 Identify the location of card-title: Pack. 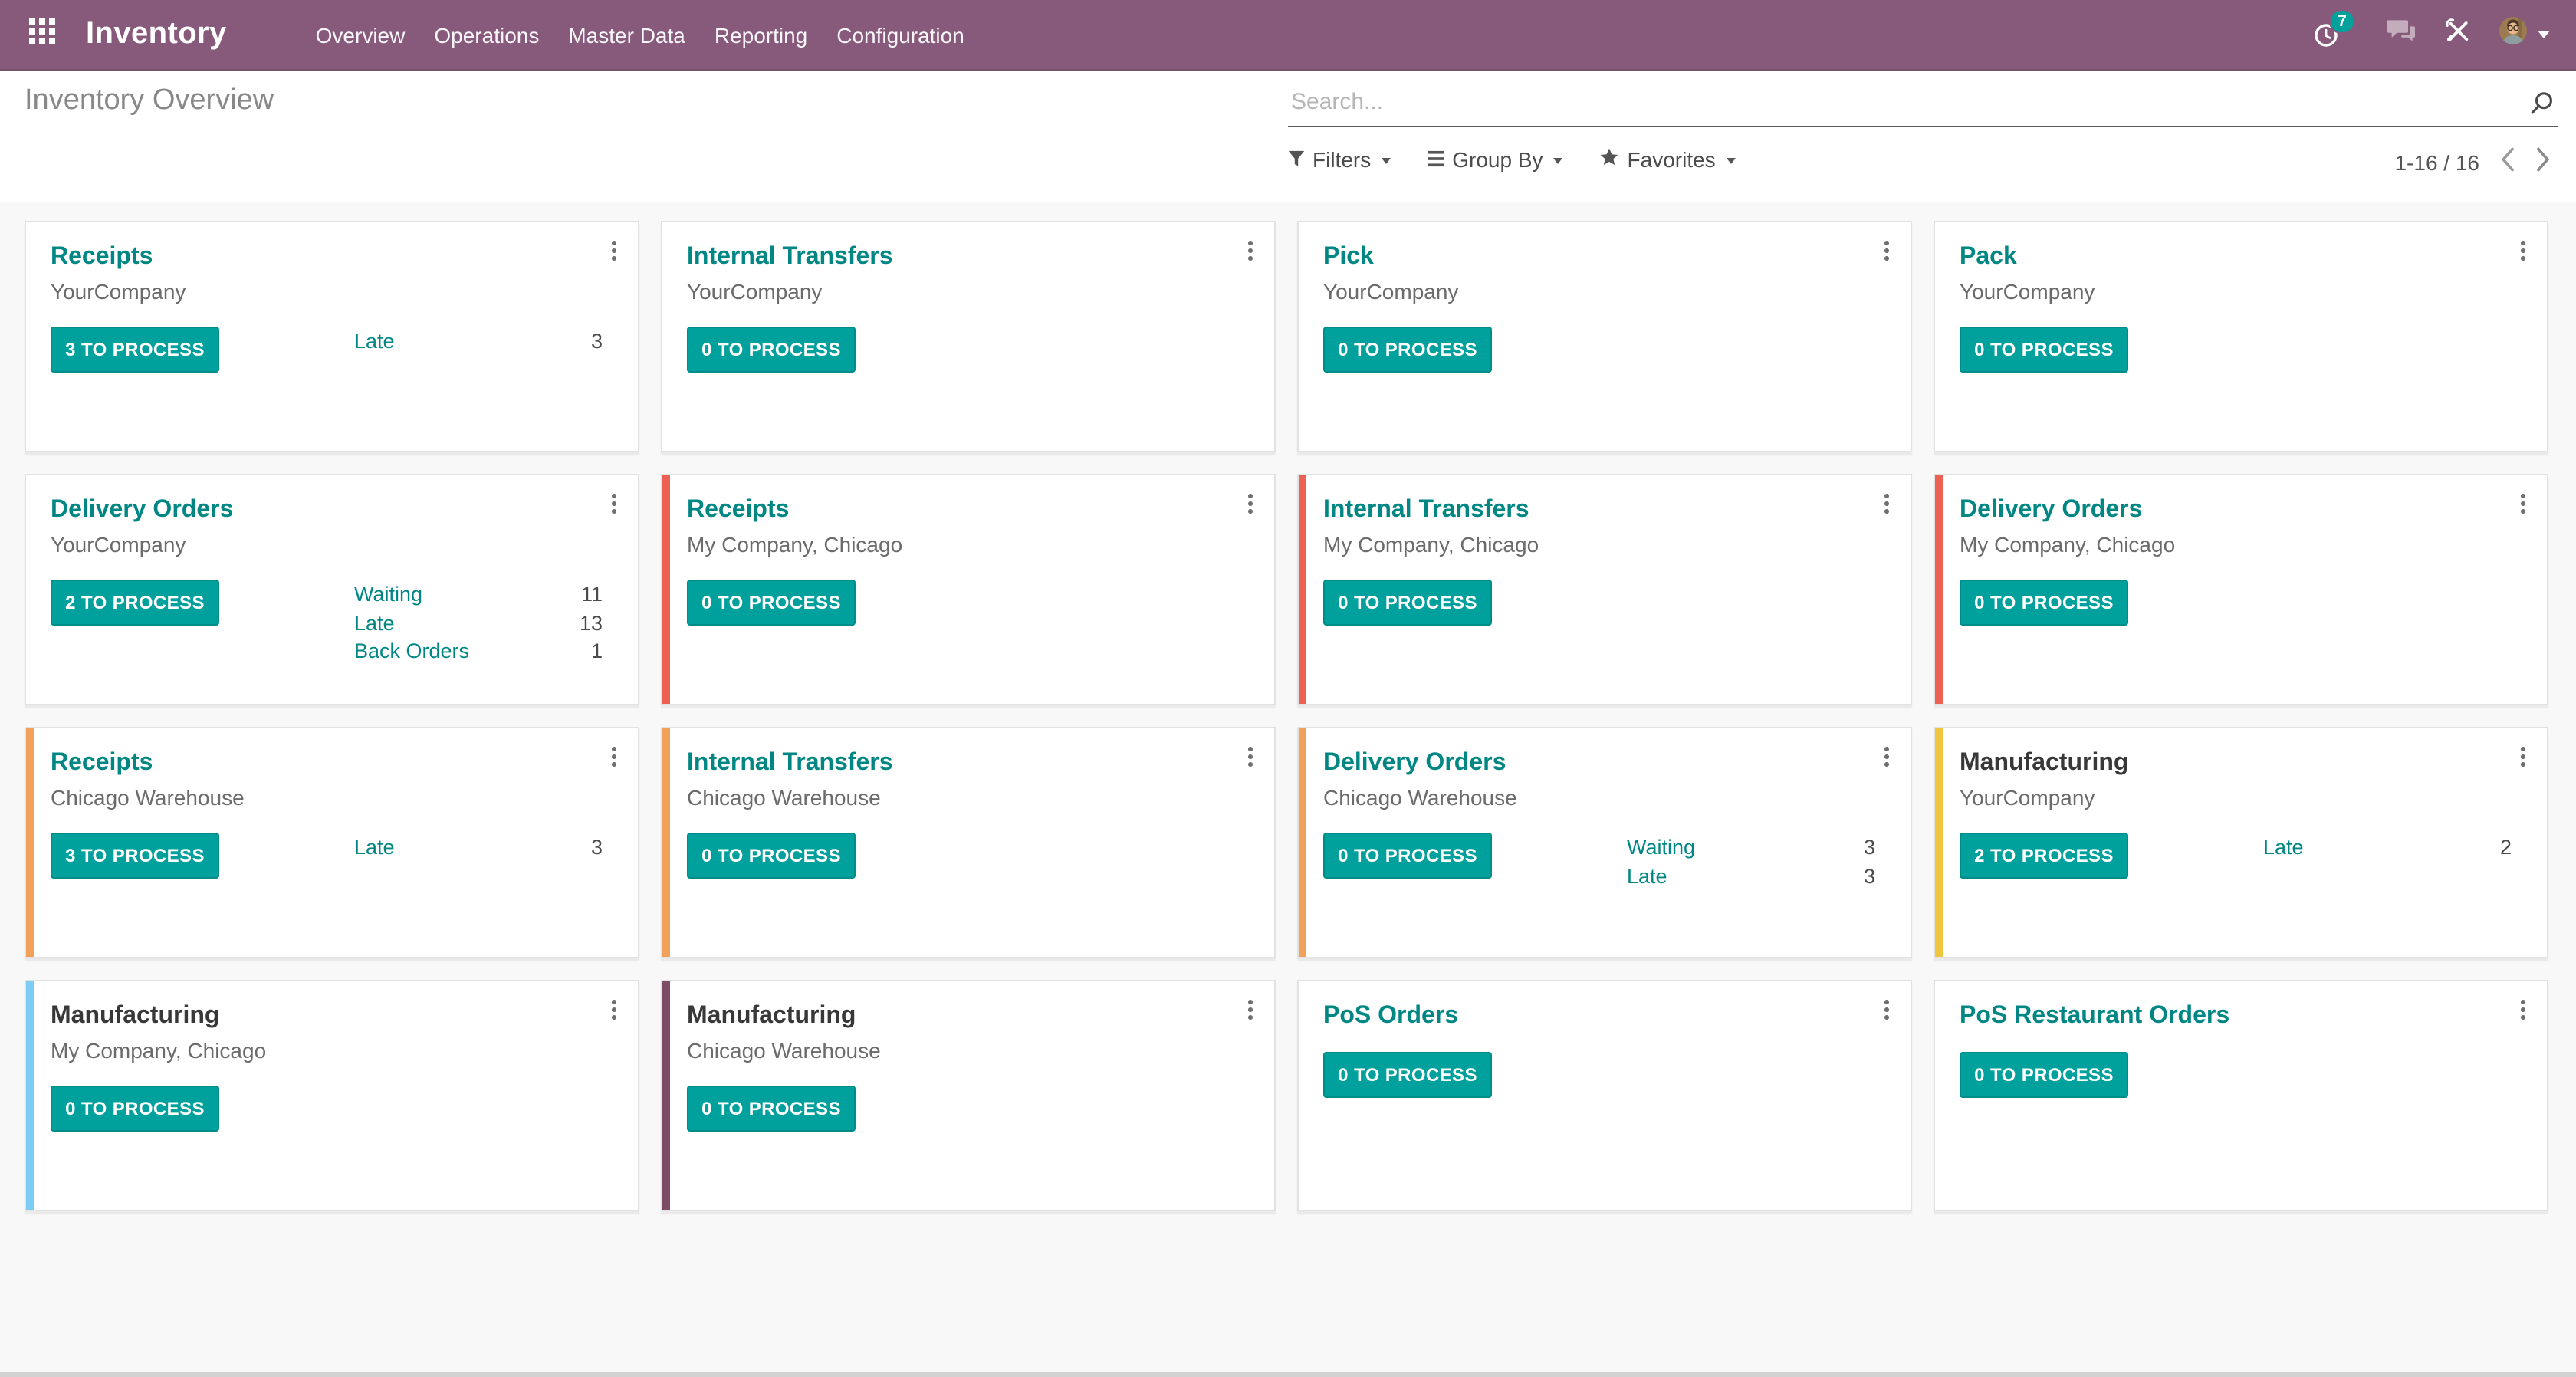
(1988, 257).